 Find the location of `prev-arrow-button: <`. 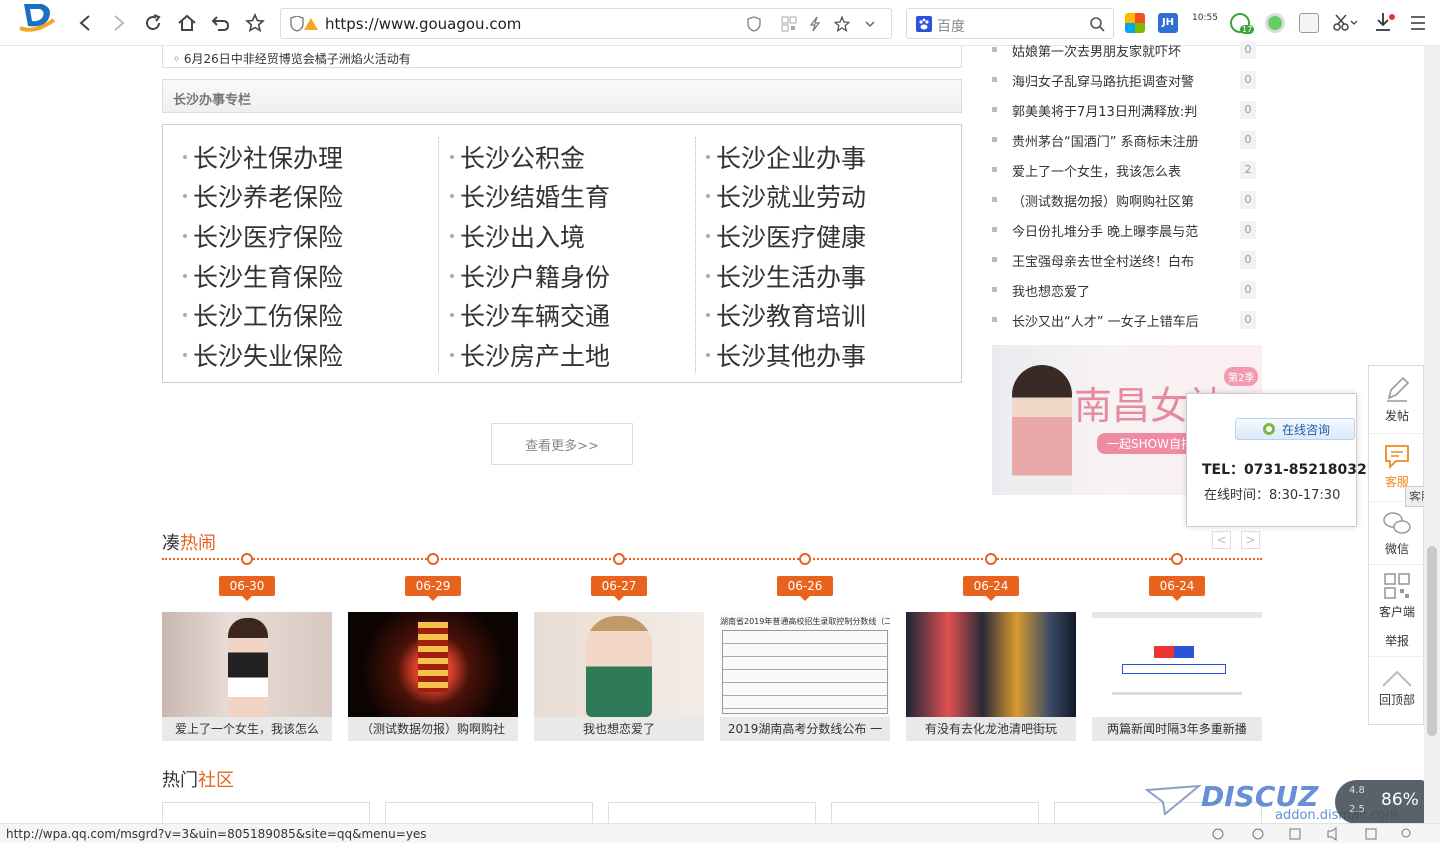

prev-arrow-button: < is located at coordinates (1221, 540).